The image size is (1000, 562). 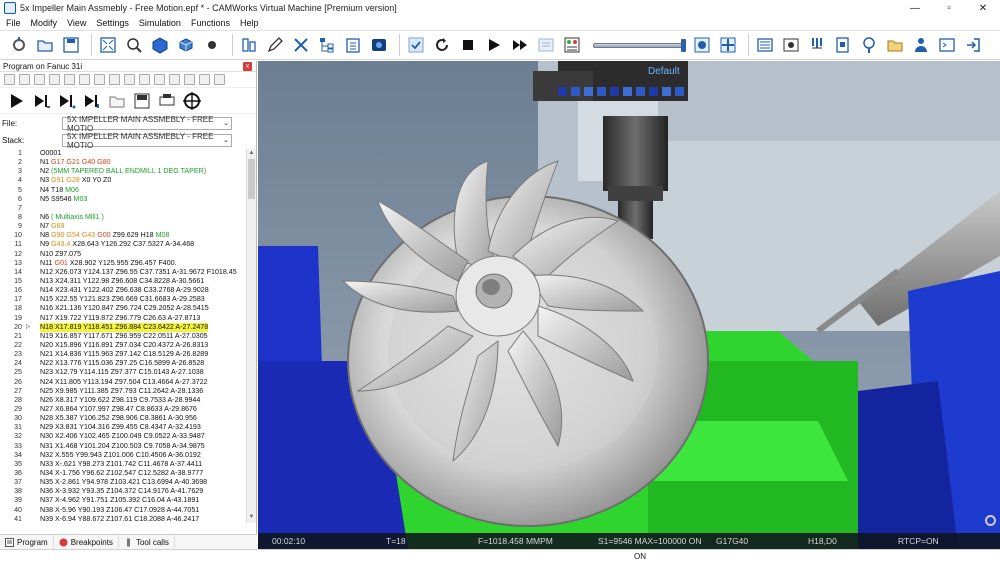 What do you see at coordinates (249, 23) in the screenshot?
I see `menu-help: Help` at bounding box center [249, 23].